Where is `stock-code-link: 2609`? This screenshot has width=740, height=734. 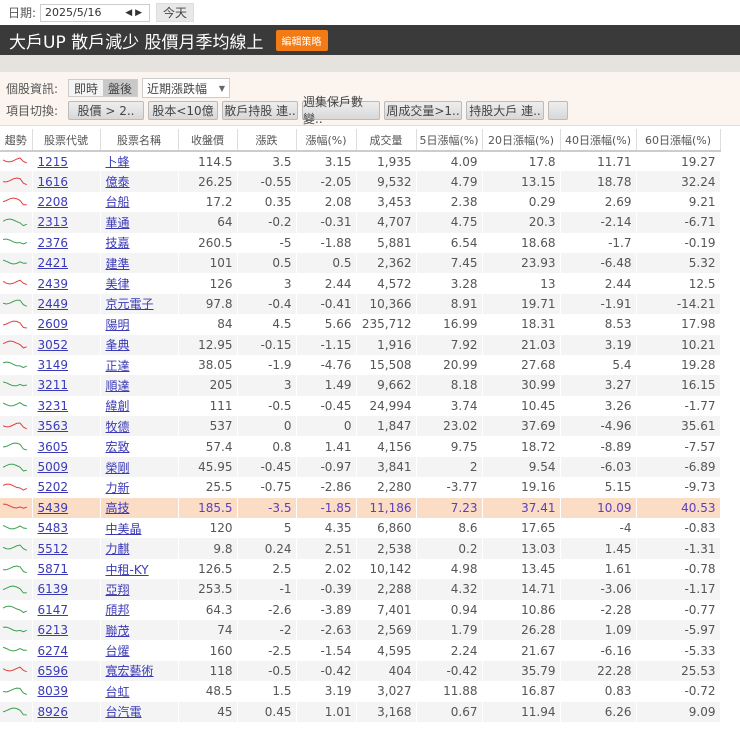 stock-code-link: 2609 is located at coordinates (53, 324).